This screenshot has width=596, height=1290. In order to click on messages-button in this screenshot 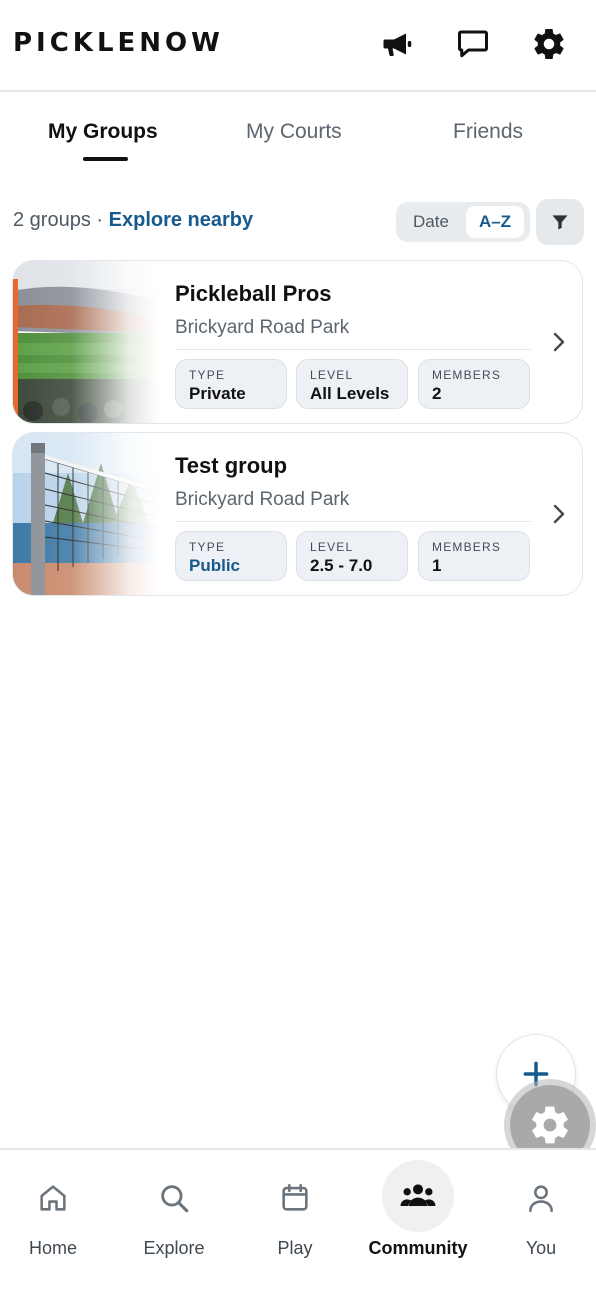, I will do `click(473, 44)`.